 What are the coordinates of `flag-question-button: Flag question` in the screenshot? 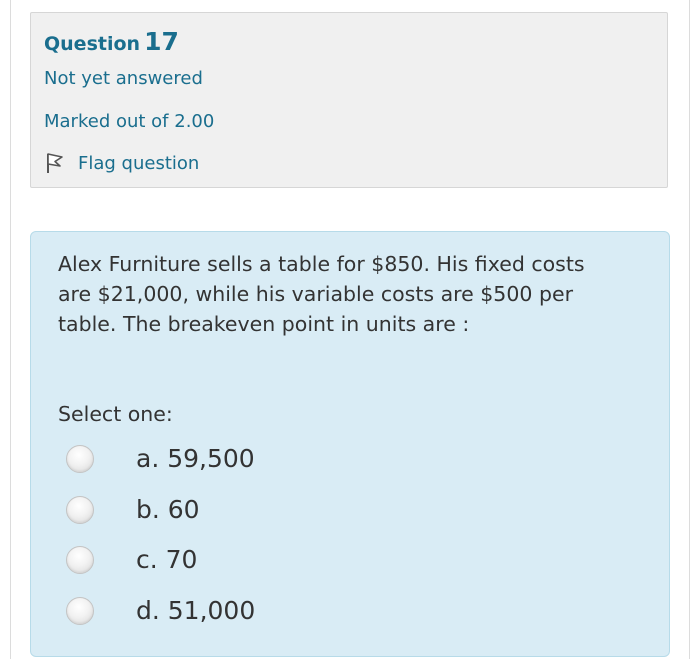 It's located at (121, 163).